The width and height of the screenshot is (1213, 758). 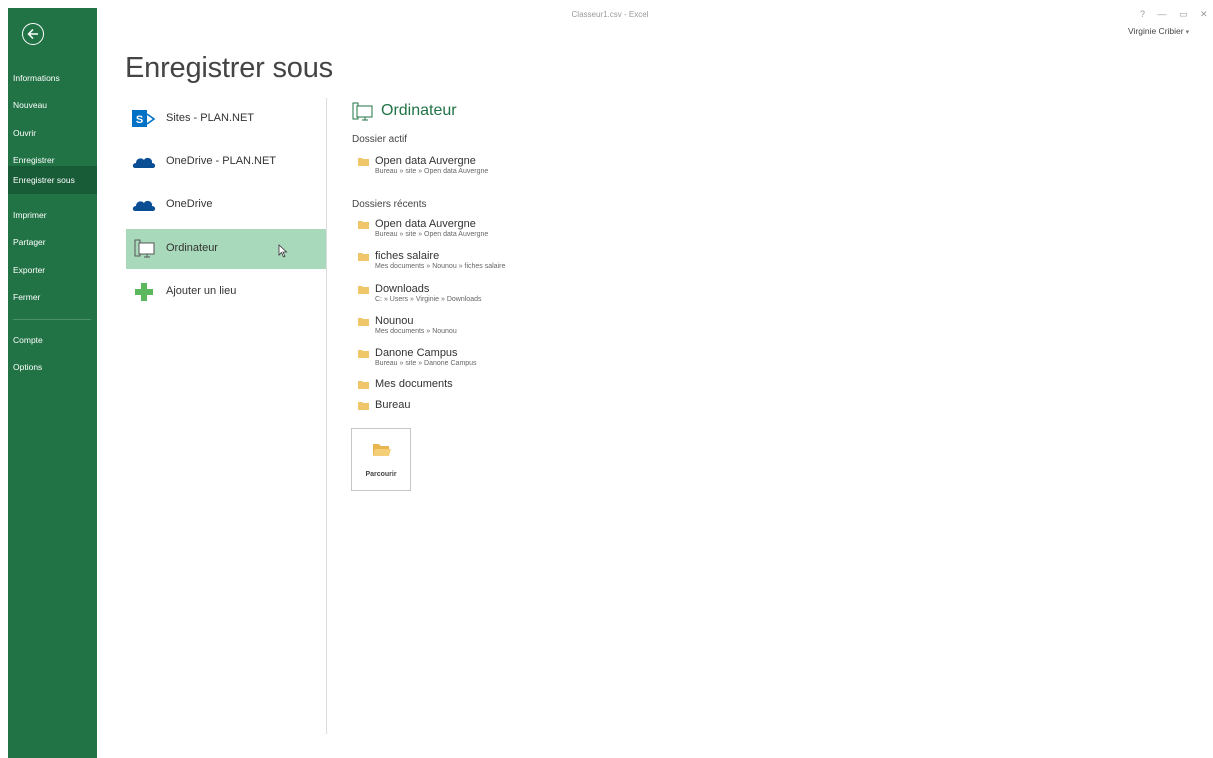 What do you see at coordinates (428, 299) in the screenshot?
I see `folder-path: C: » Users » Virginie » Downloads` at bounding box center [428, 299].